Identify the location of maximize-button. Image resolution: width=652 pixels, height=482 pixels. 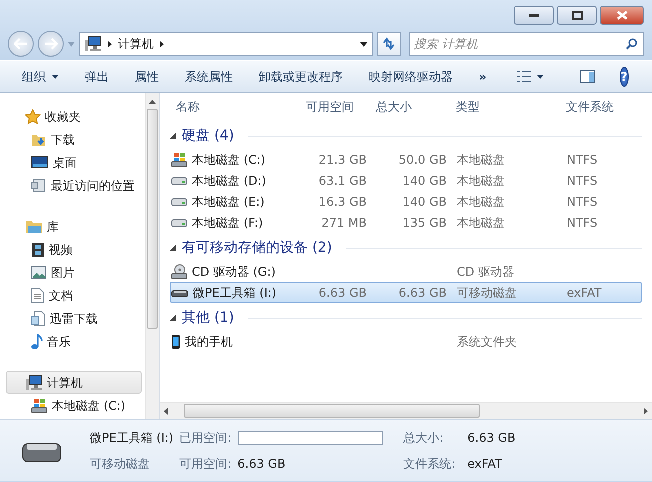
(577, 15).